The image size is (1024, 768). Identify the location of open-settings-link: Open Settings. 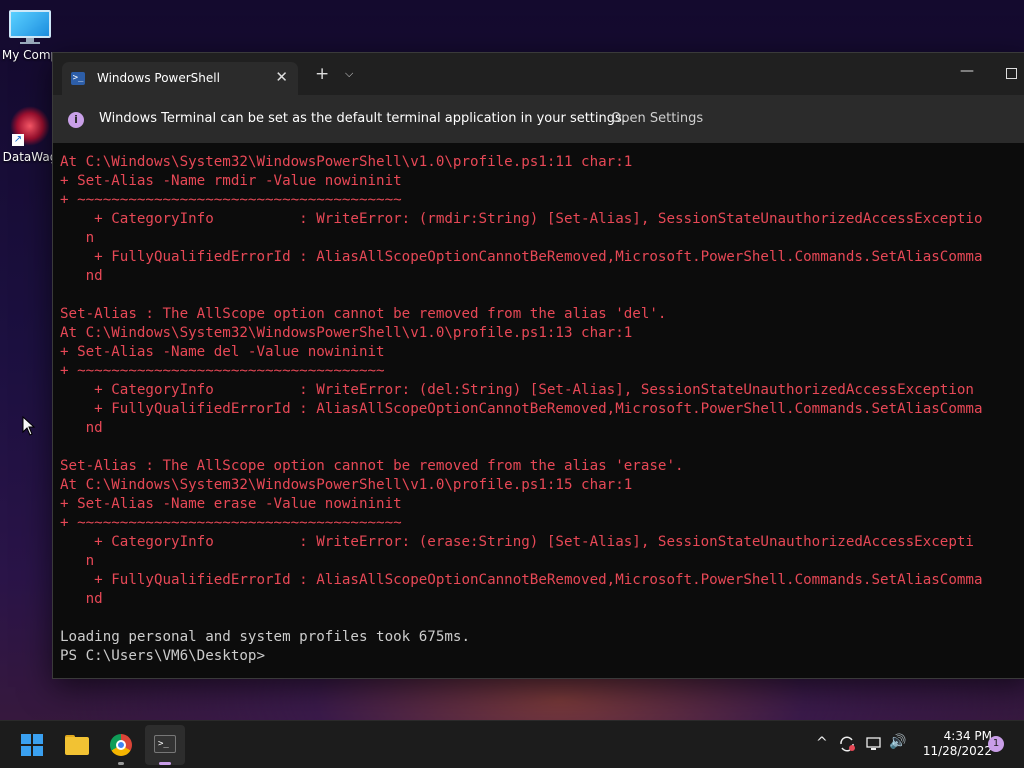
(657, 118).